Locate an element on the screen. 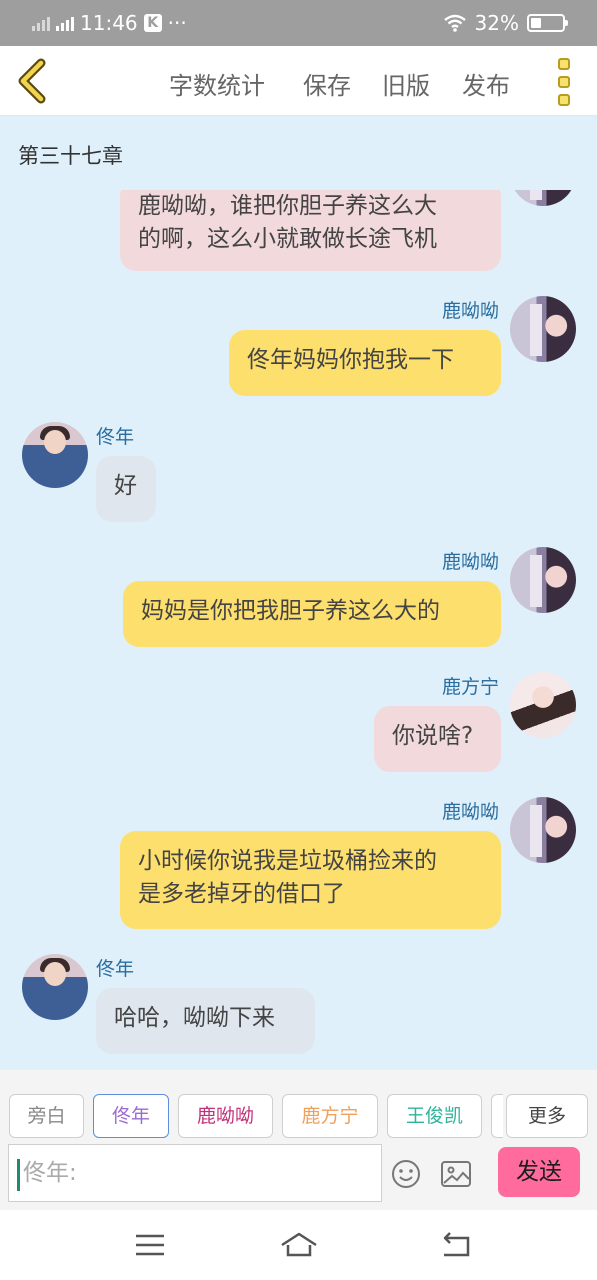 This screenshot has width=597, height=1280. status-time: 11:46 is located at coordinates (109, 23).